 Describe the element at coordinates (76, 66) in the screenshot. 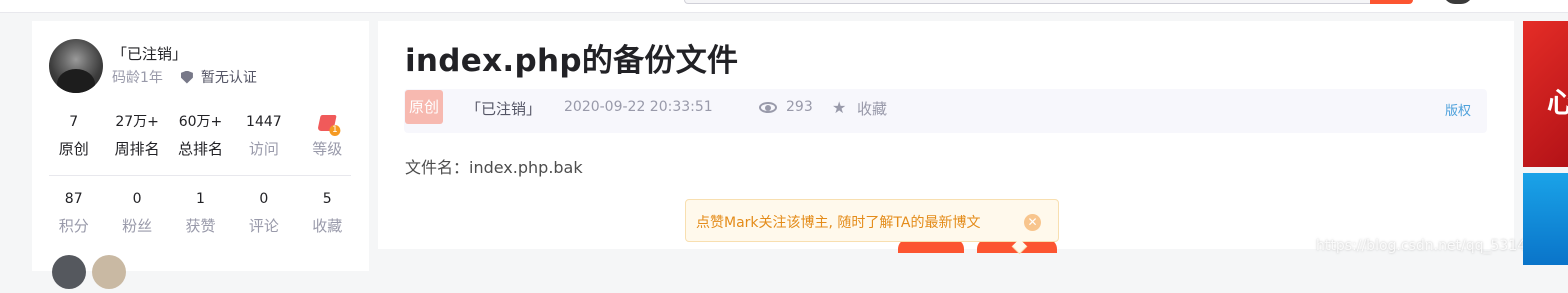

I see `avatar` at that location.